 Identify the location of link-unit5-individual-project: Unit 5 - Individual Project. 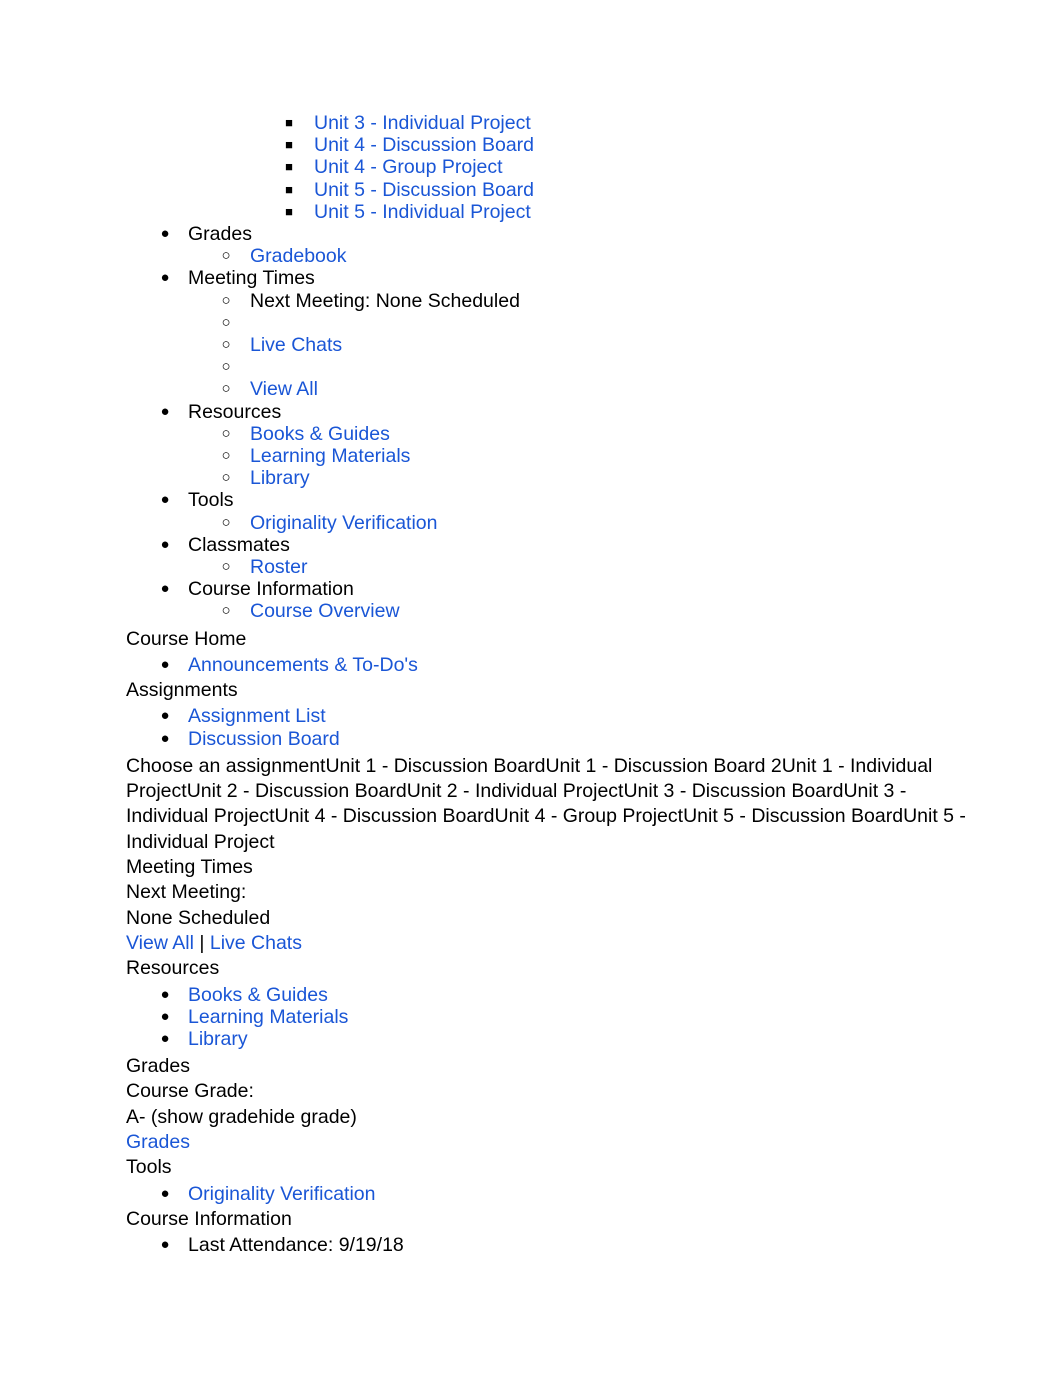
(422, 212).